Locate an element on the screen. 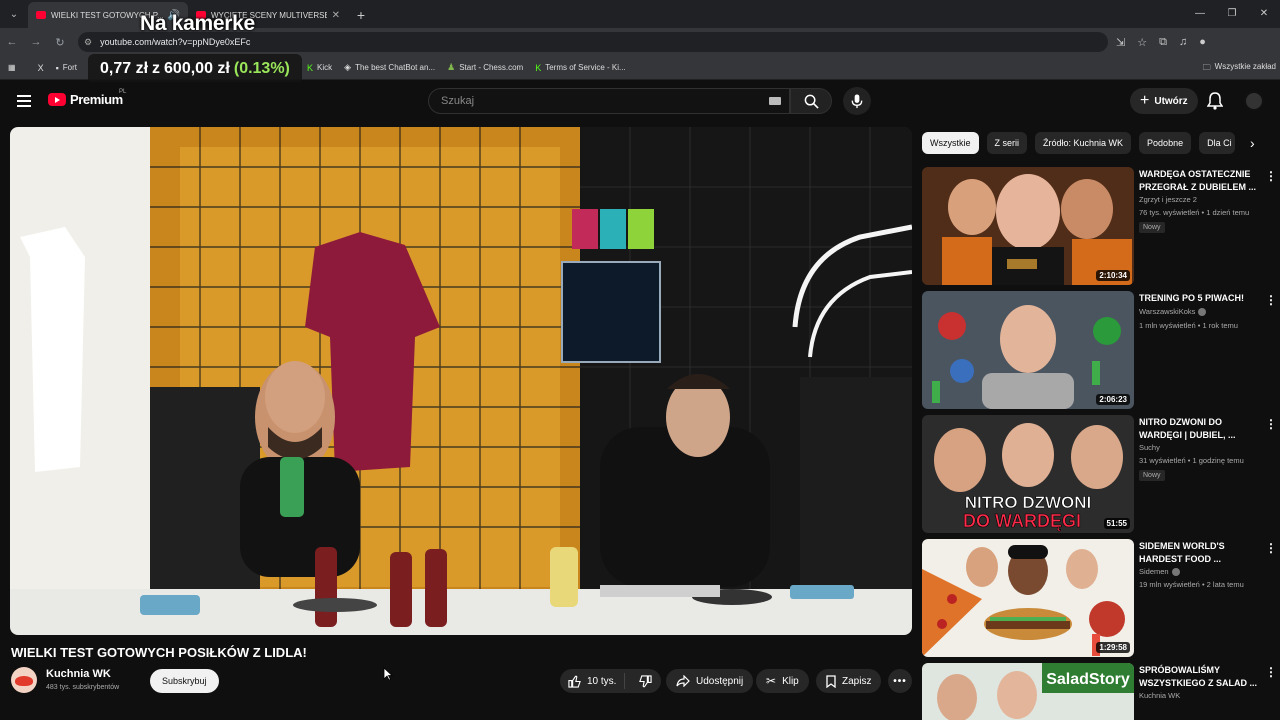  channel-name: Kuchnia WK is located at coordinates (78, 674).